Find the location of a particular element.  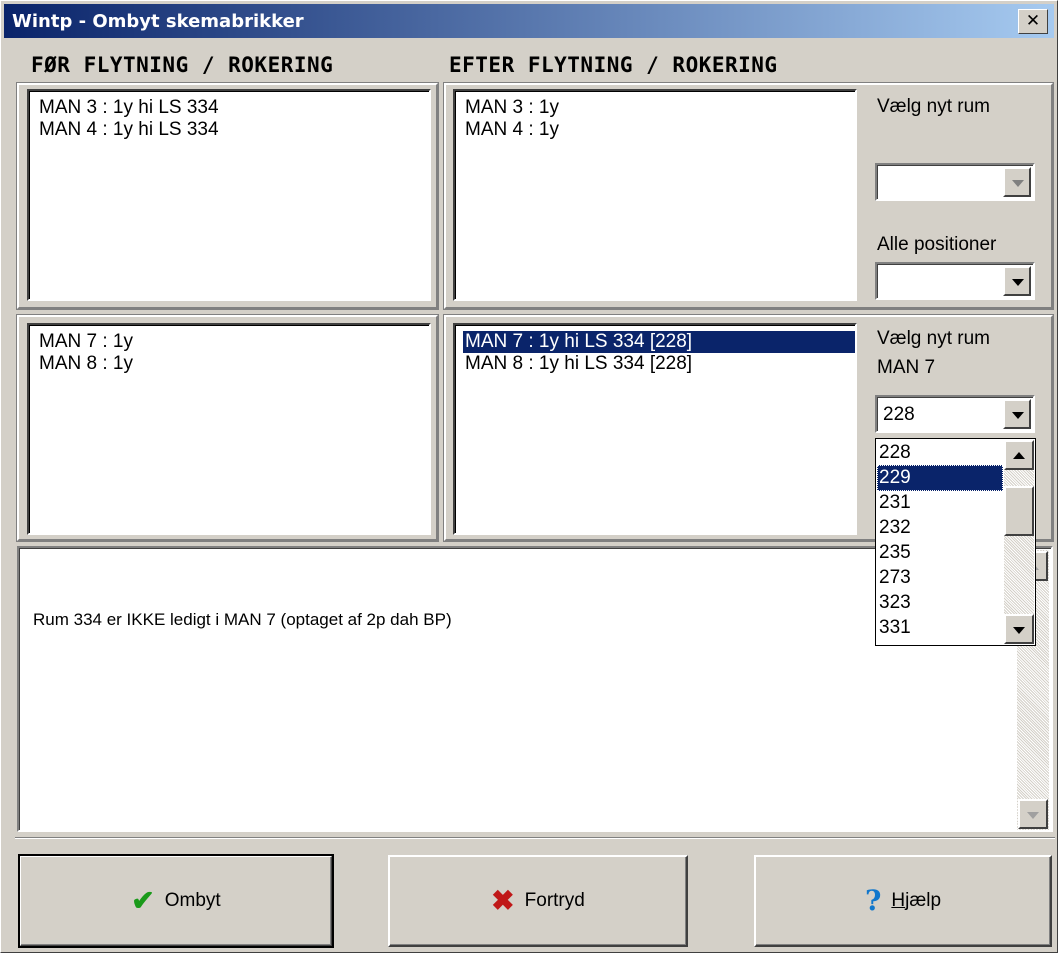

window-title: Wintp - Ombyt skemabrikker is located at coordinates (158, 21).